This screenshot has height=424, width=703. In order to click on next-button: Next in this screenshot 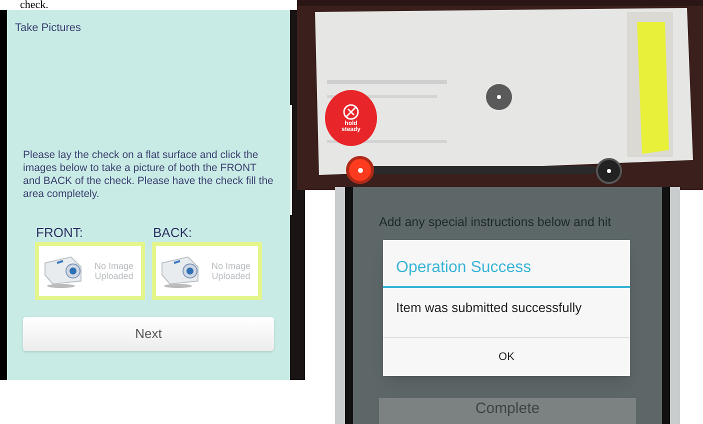, I will do `click(148, 333)`.